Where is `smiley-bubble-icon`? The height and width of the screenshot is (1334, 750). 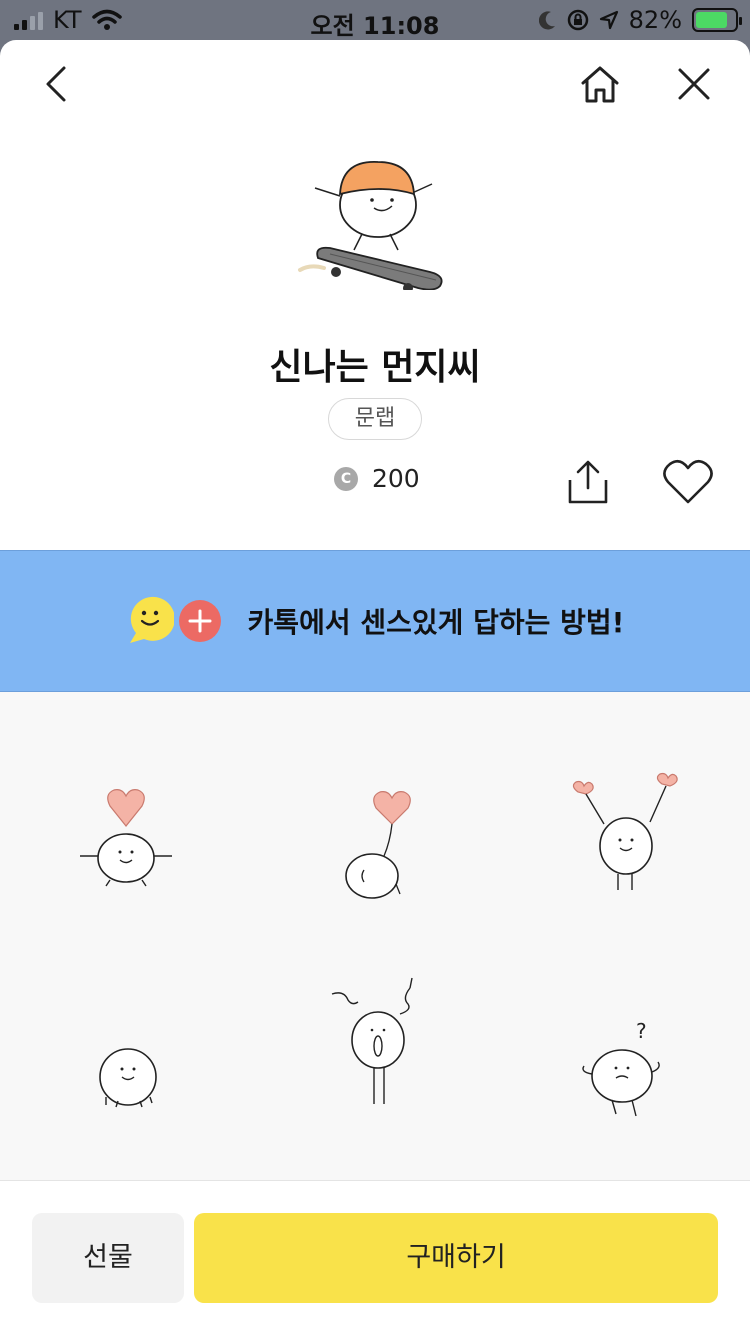
smiley-bubble-icon is located at coordinates (151, 619).